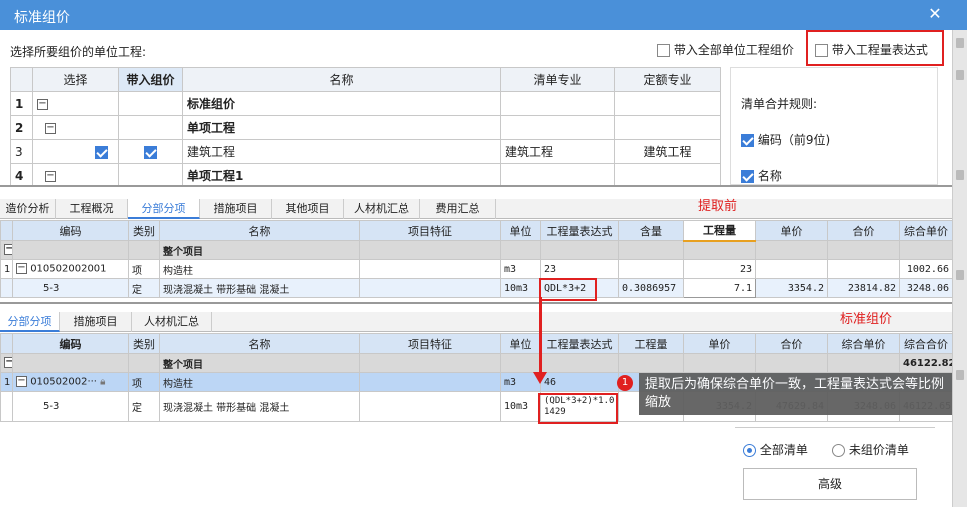 The width and height of the screenshot is (967, 507). I want to click on option-unpriced-lists-label: 未组价清单, so click(878, 450).